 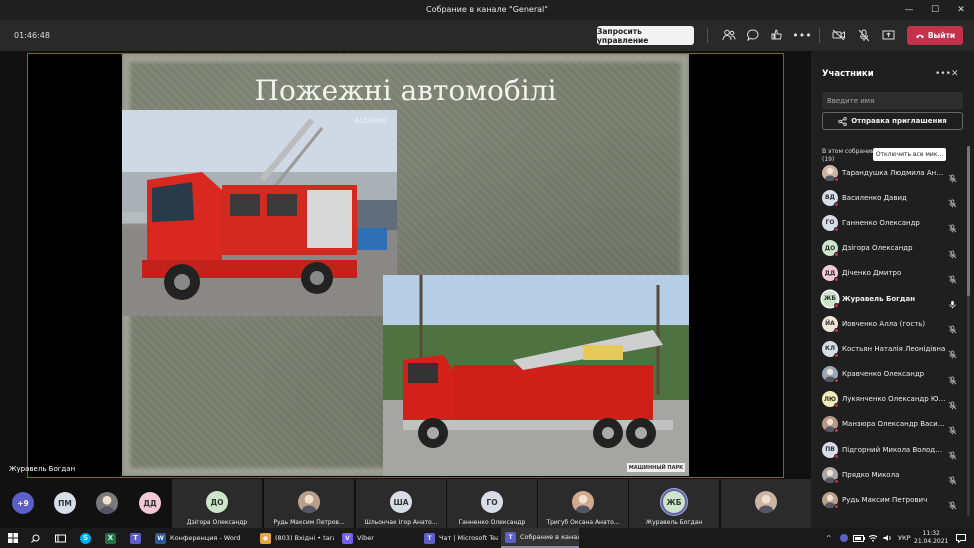 I want to click on participants-scrollbar, so click(x=968, y=331).